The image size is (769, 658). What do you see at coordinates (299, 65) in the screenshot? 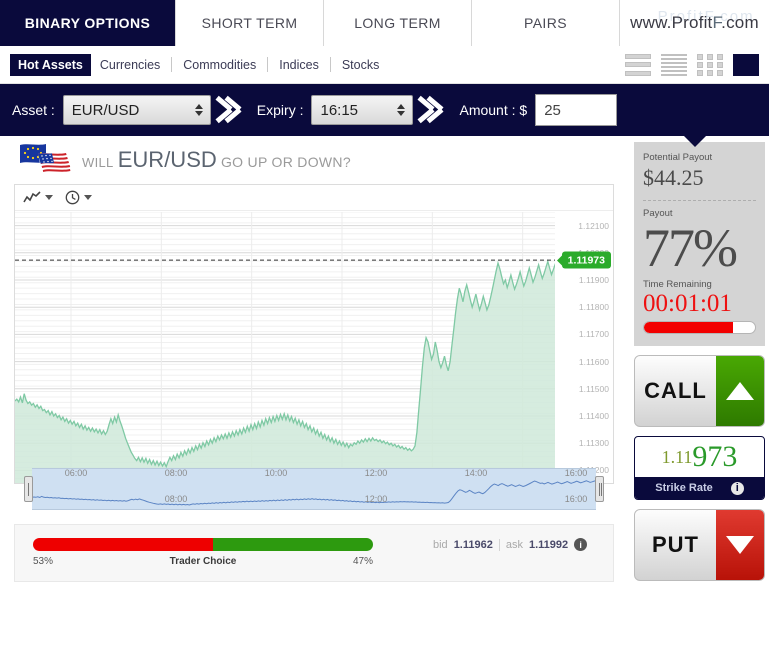
I see `category-indices: Indices` at bounding box center [299, 65].